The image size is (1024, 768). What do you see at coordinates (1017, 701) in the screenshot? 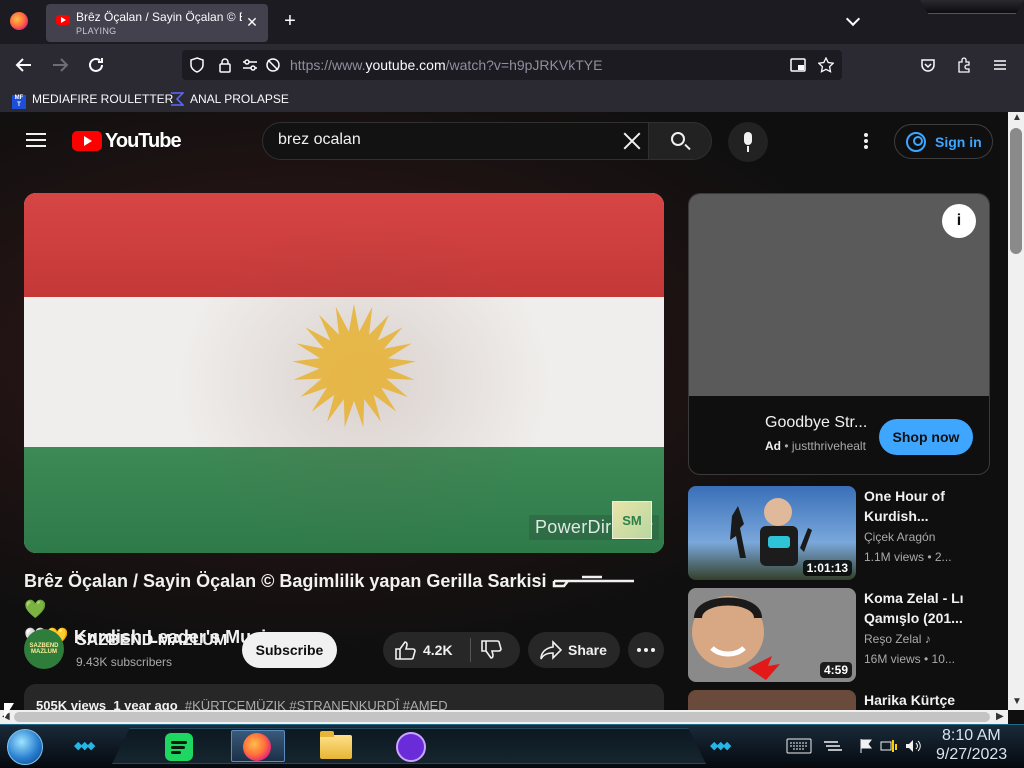
I see `scroll-down-arrow-icon: ▼` at bounding box center [1017, 701].